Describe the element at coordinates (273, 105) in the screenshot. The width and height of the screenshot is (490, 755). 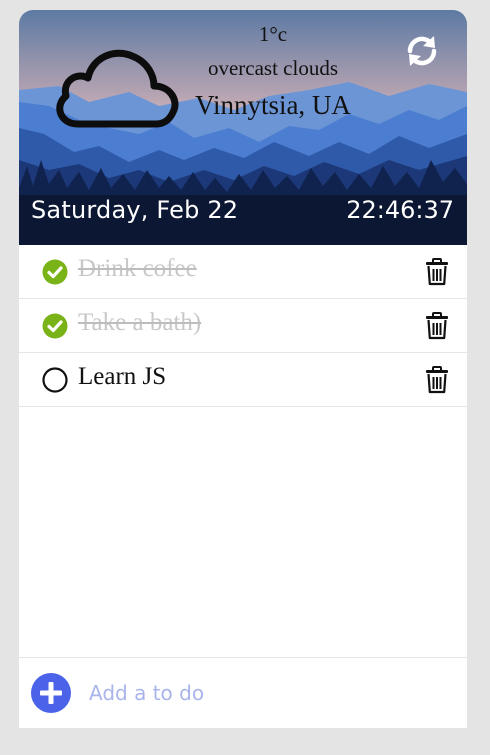
I see `location: Vinnytsia, UA` at that location.